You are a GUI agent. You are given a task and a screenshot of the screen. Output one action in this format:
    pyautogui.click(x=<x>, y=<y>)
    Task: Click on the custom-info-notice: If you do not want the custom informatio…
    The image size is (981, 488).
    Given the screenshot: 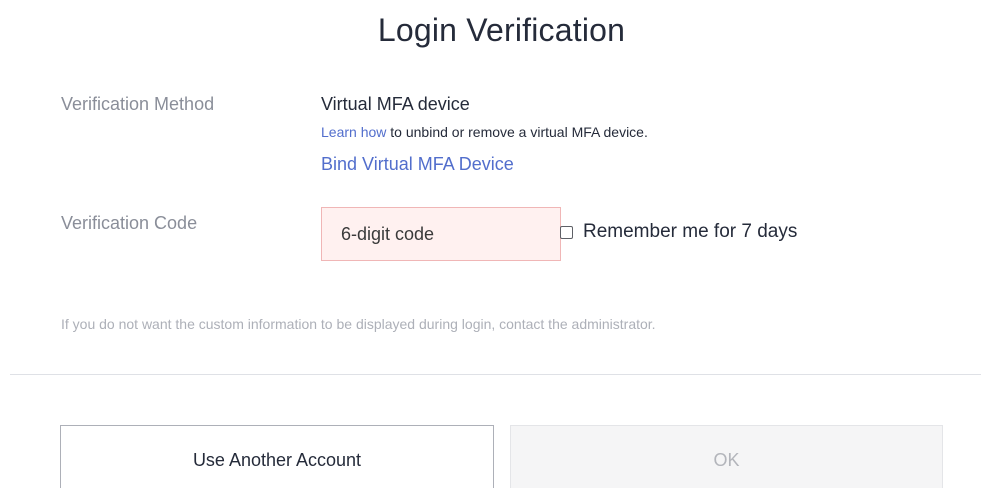 What is the action you would take?
    pyautogui.click(x=358, y=324)
    